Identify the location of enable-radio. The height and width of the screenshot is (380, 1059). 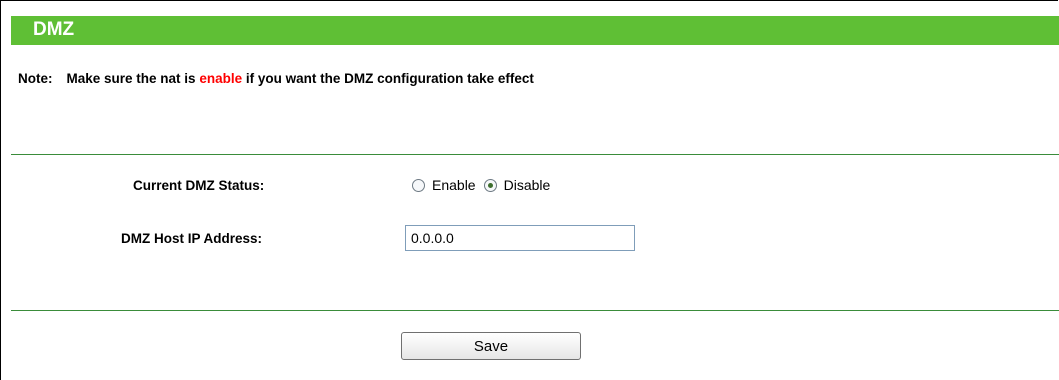
(418, 185).